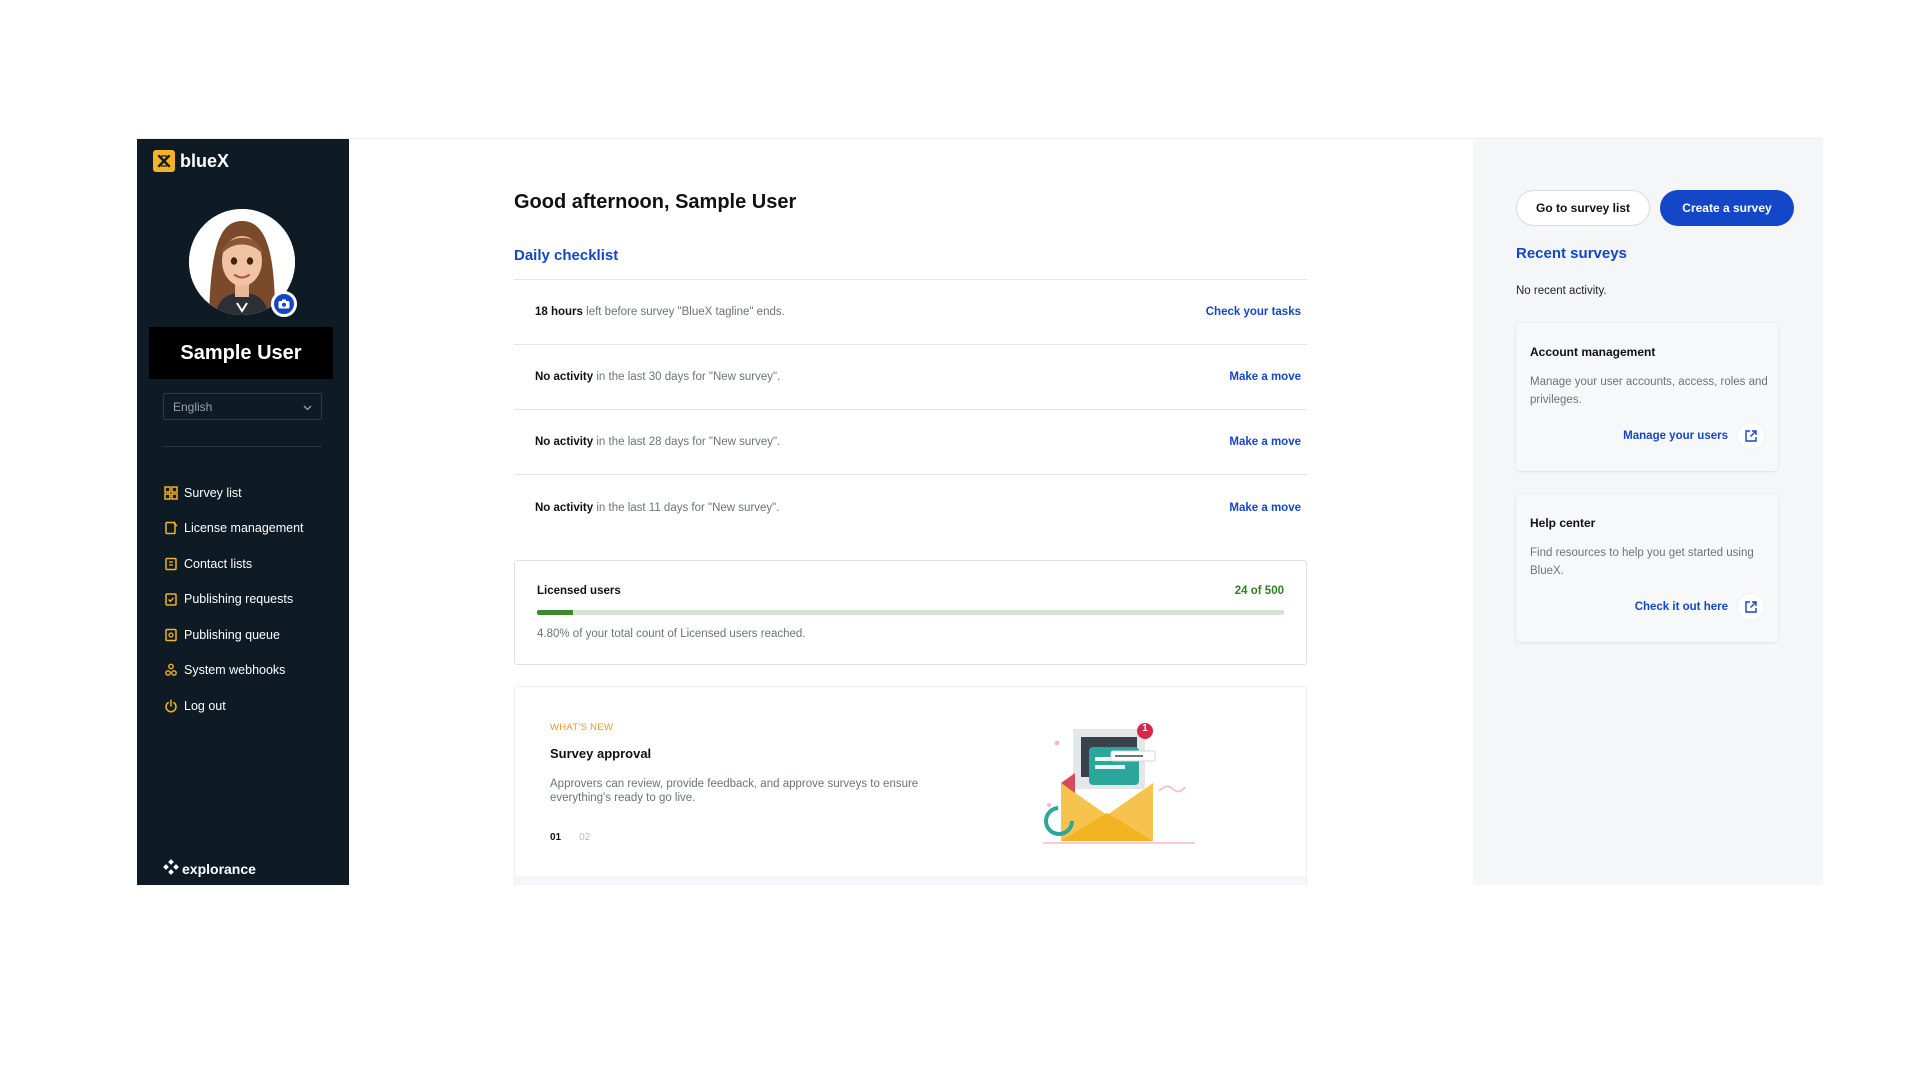 This screenshot has height=1080, width=1920. What do you see at coordinates (307, 407) in the screenshot?
I see `chevron-down-icon` at bounding box center [307, 407].